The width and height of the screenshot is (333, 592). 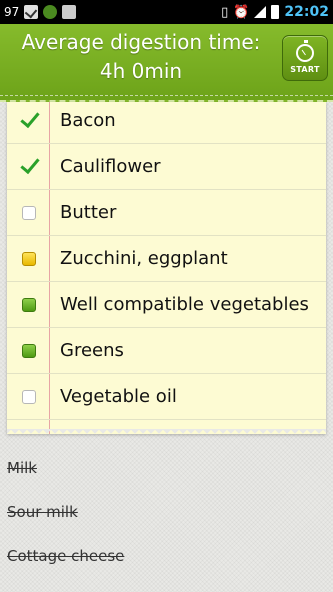 What do you see at coordinates (92, 350) in the screenshot?
I see `list-item-label: Greens` at bounding box center [92, 350].